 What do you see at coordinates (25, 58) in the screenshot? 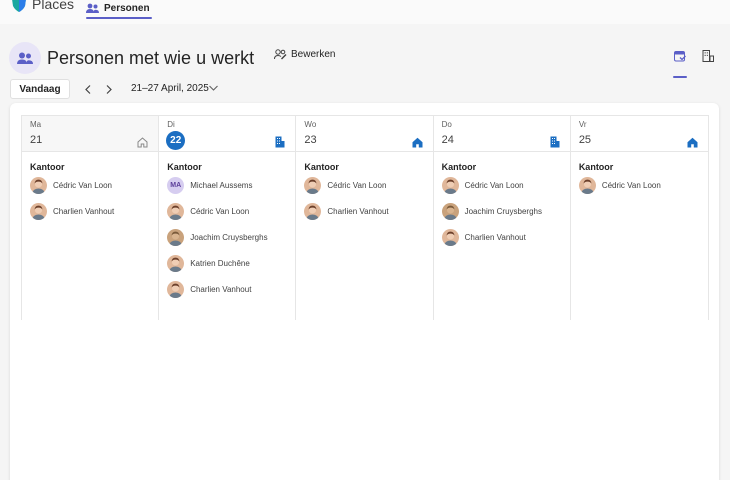
I see `people-header-icon` at bounding box center [25, 58].